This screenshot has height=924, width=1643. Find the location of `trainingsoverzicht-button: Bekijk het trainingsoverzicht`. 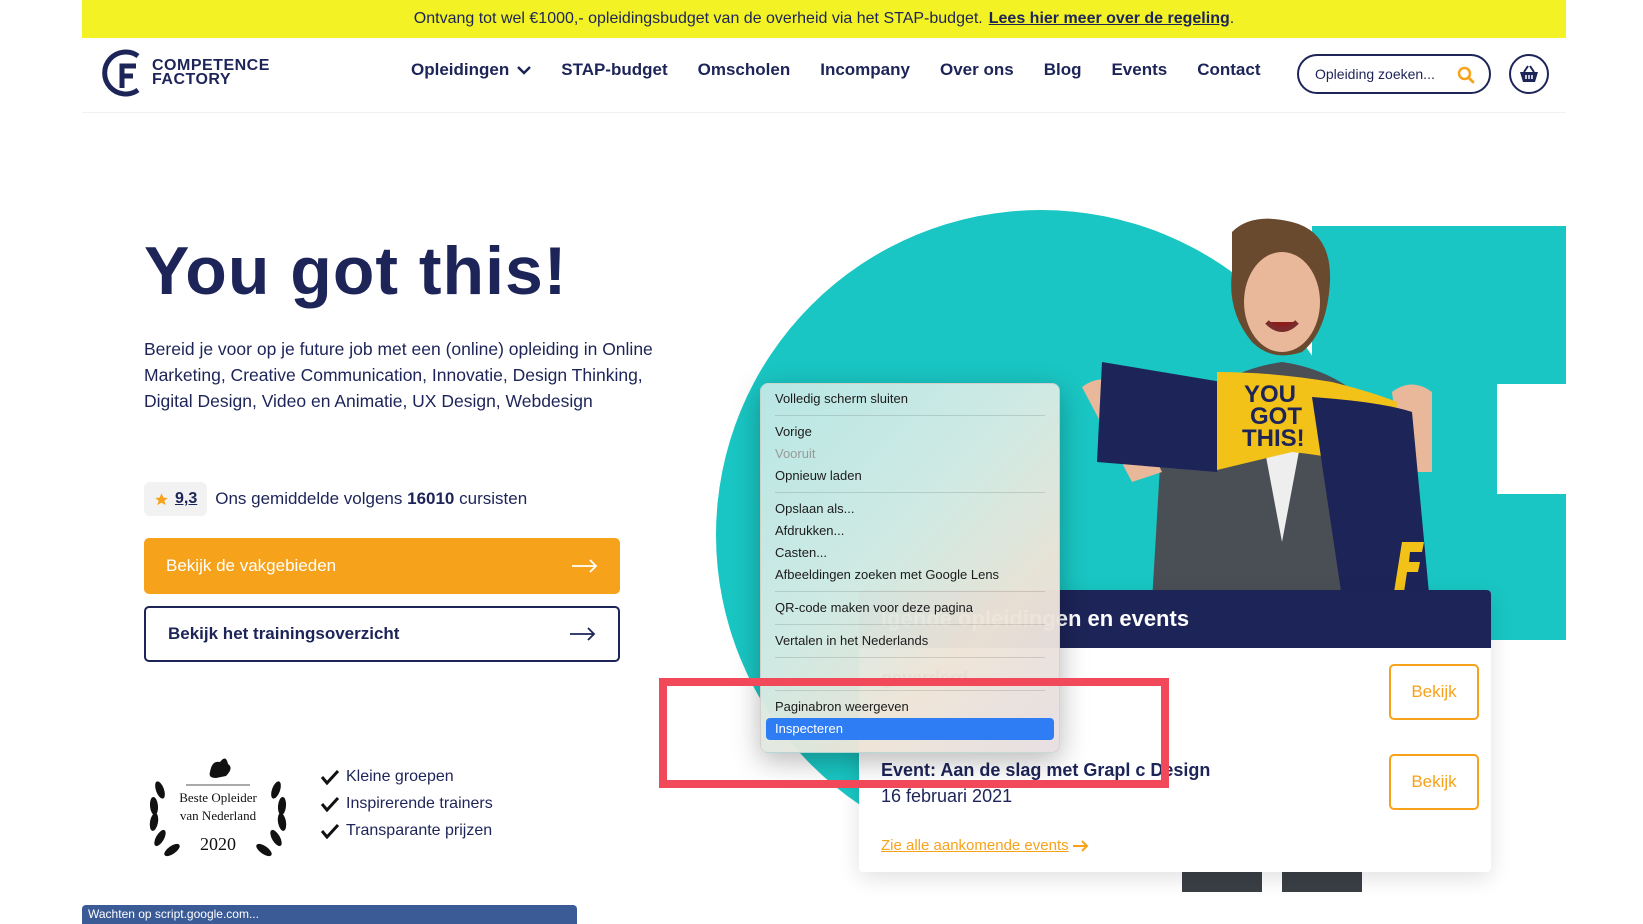

trainingsoverzicht-button: Bekijk het trainingsoverzicht is located at coordinates (382, 634).